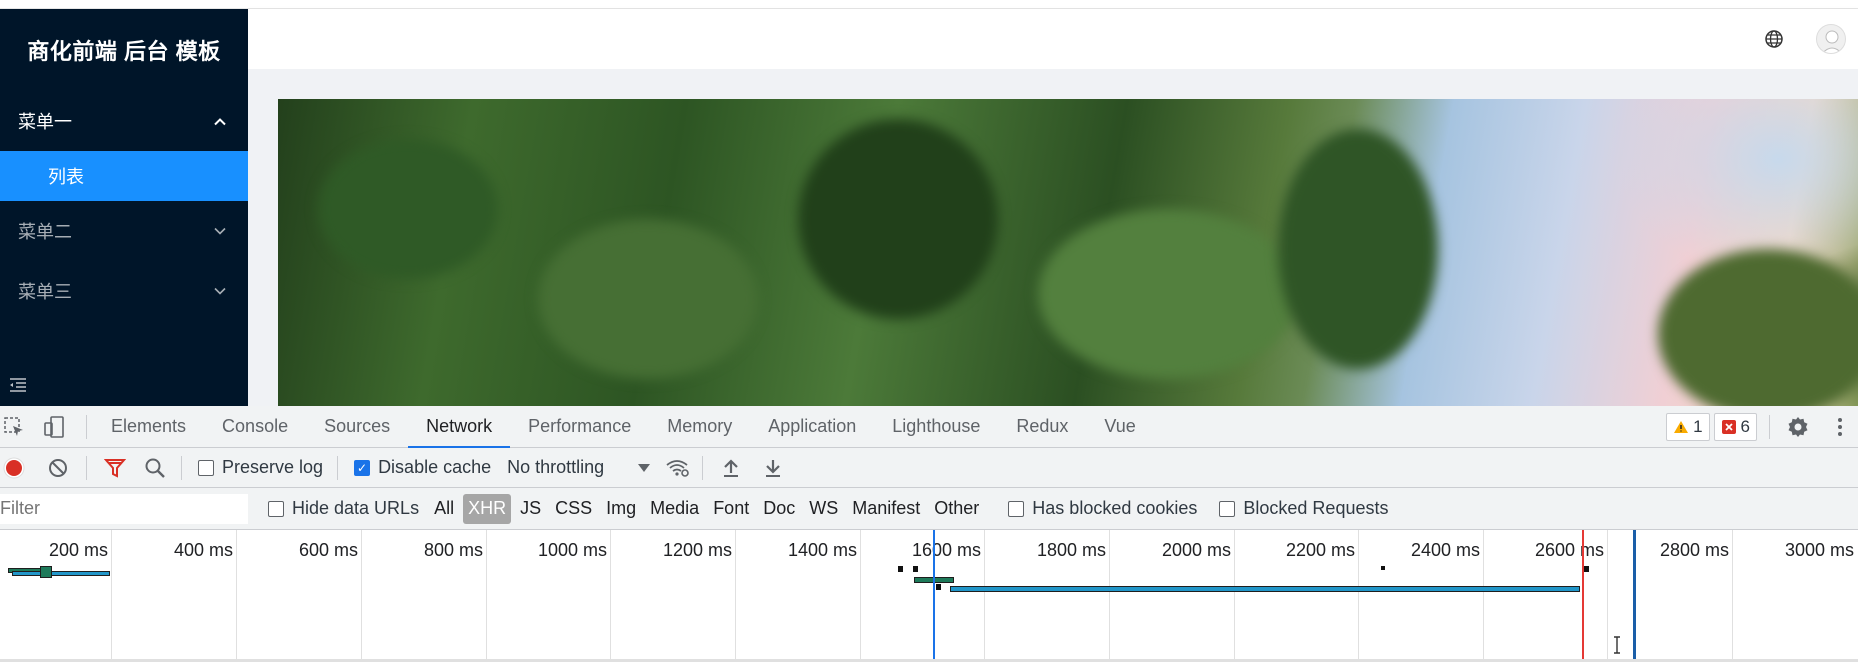  Describe the element at coordinates (1042, 427) in the screenshot. I see `tab-redux: Redux` at that location.